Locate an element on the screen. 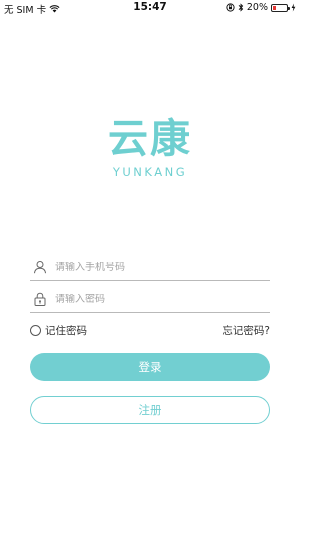 This screenshot has width=320, height=533. charging-icon is located at coordinates (293, 7).